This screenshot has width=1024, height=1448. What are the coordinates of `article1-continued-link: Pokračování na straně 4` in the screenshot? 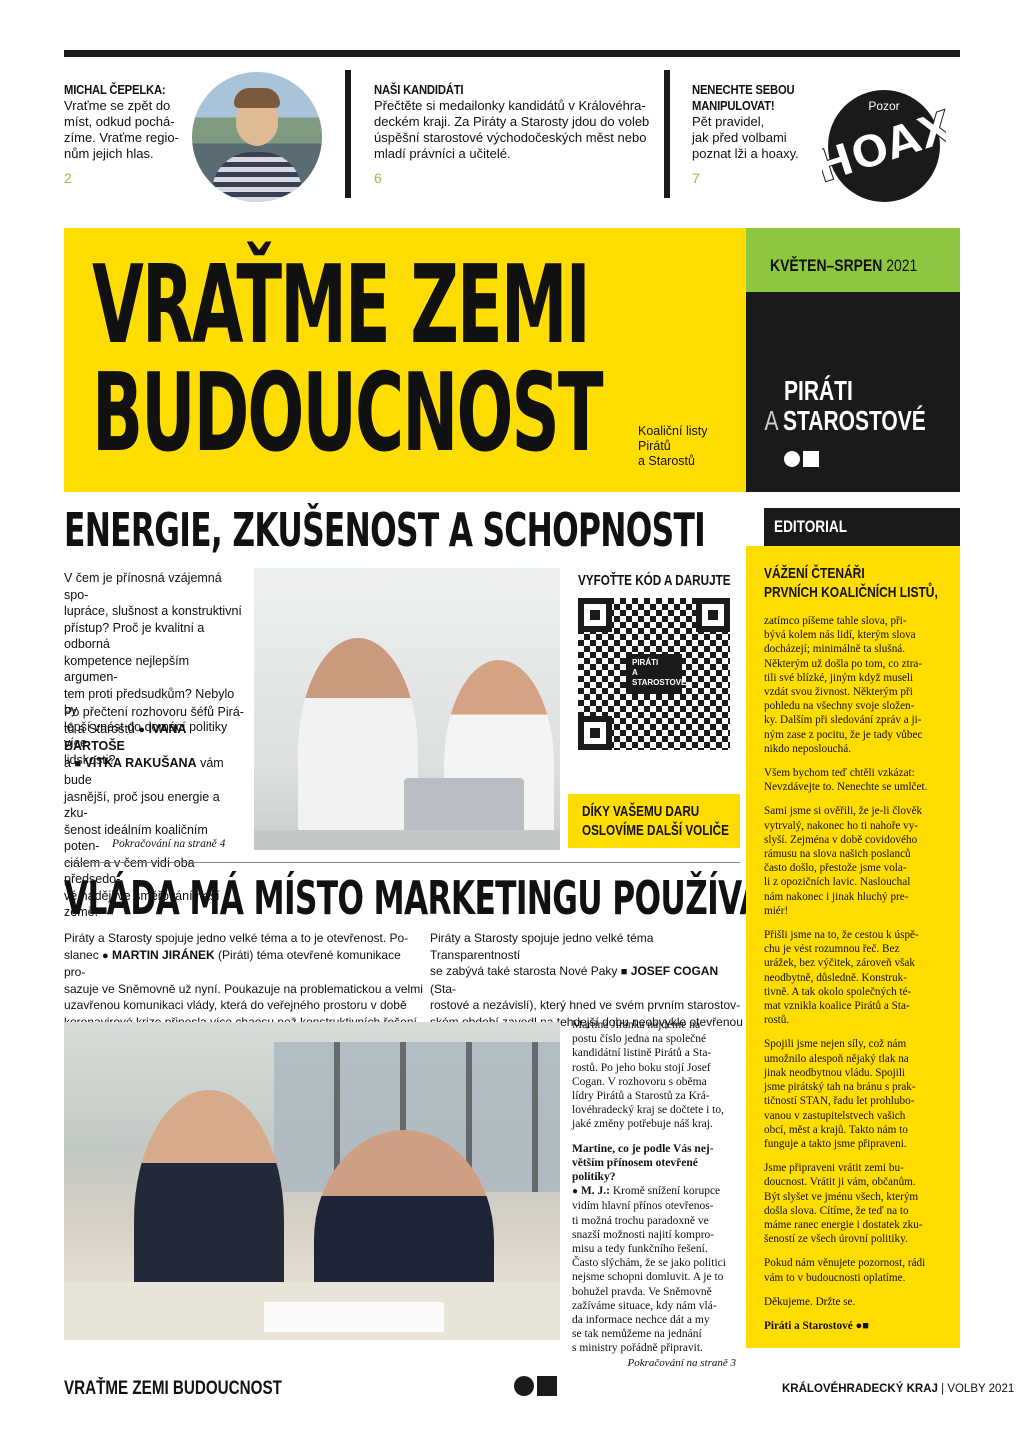 It's located at (168, 844).